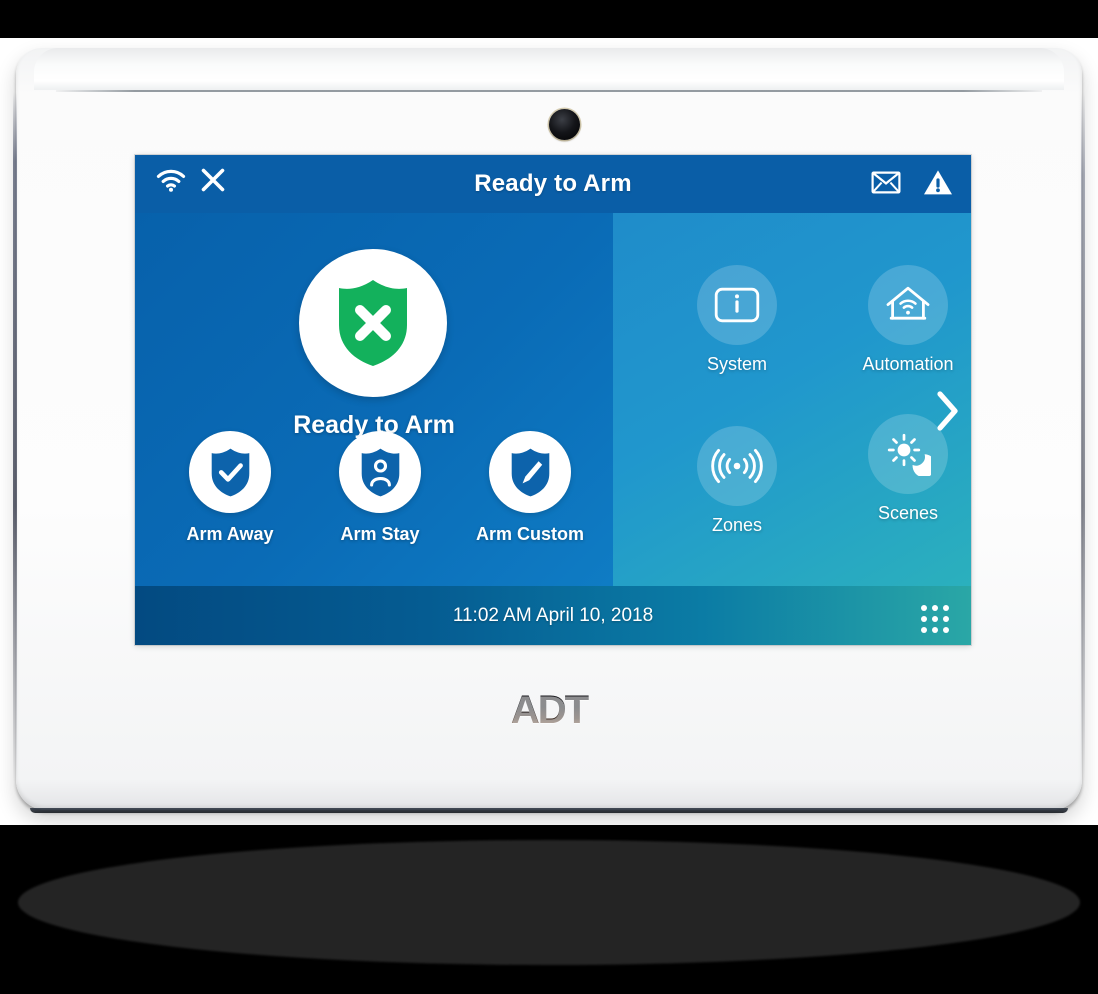 Image resolution: width=1098 pixels, height=994 pixels. I want to click on arm-stay-label: Arm Stay, so click(380, 534).